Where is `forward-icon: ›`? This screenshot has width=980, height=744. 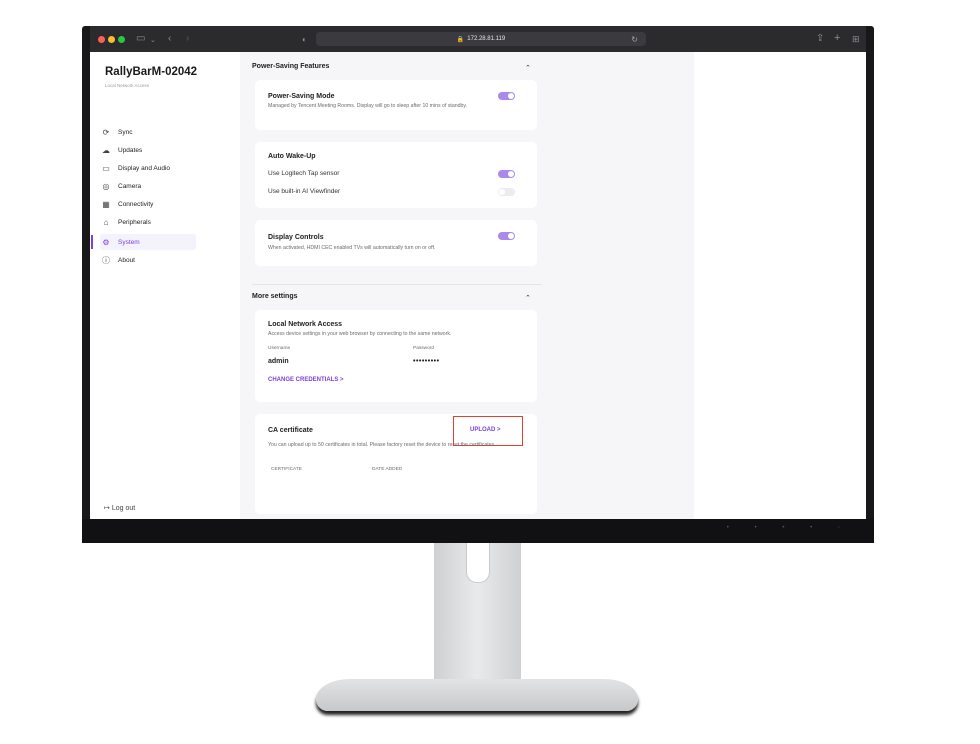 forward-icon: › is located at coordinates (187, 39).